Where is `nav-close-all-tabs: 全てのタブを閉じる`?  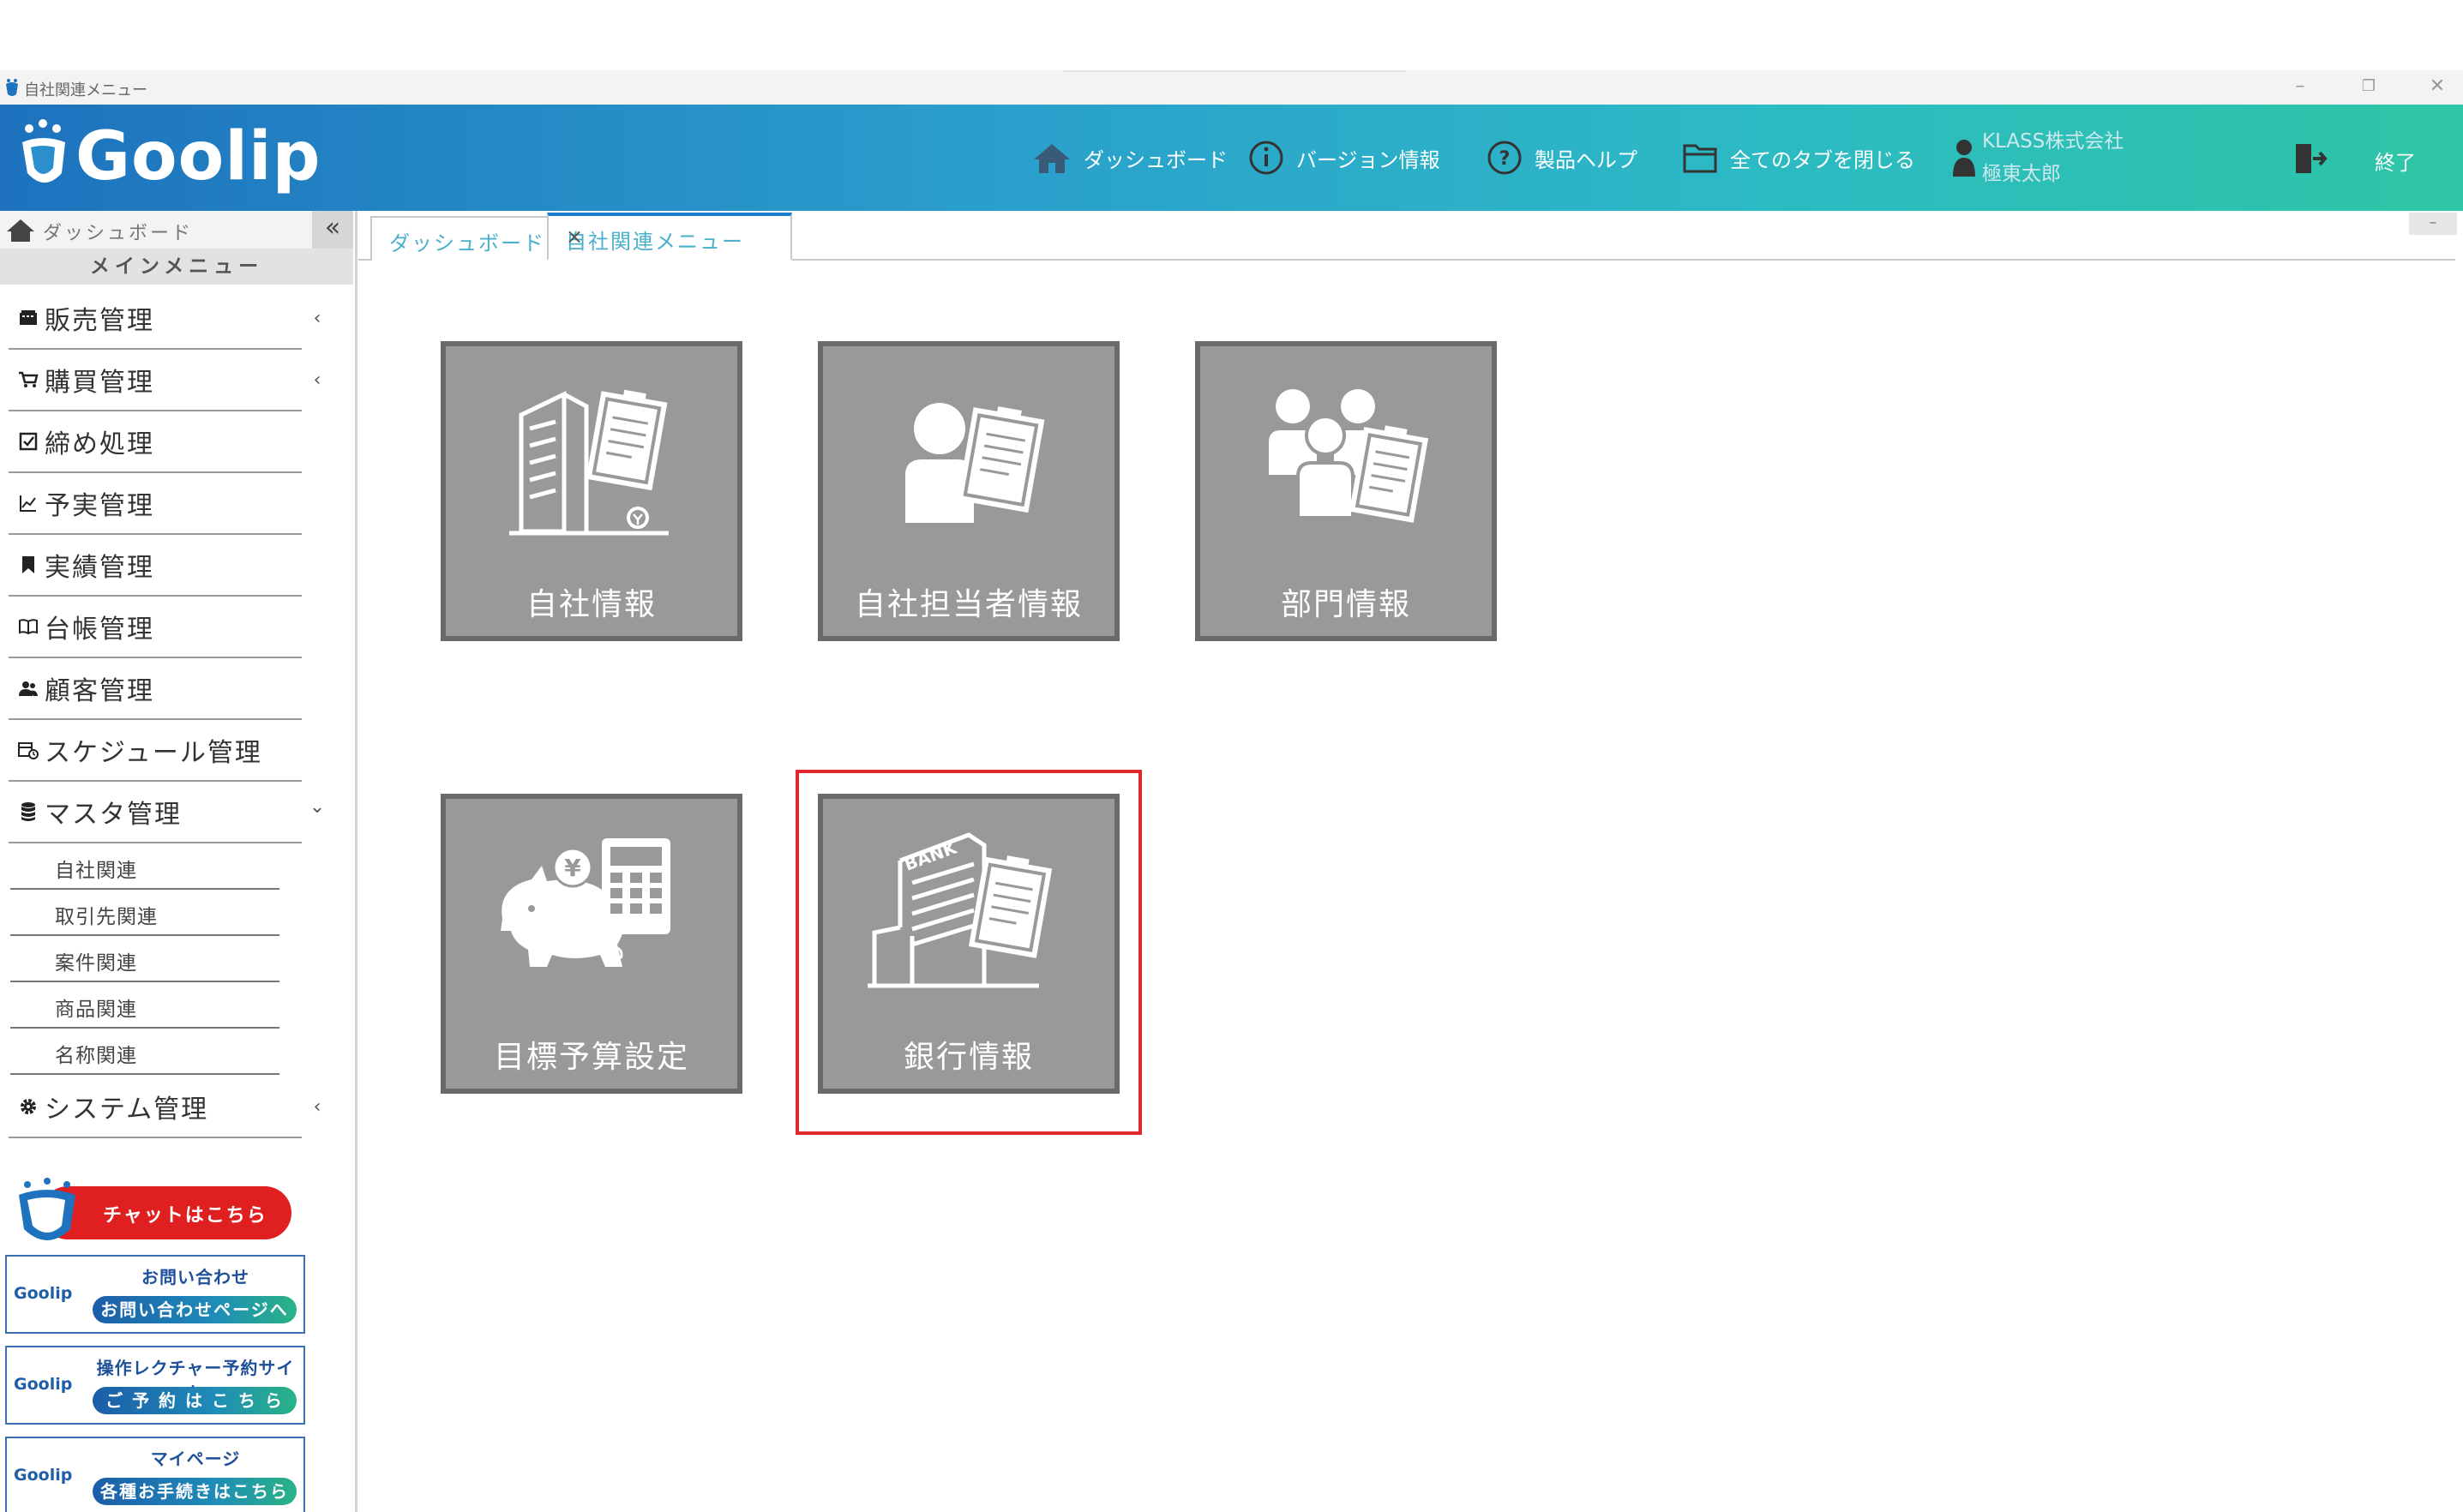 nav-close-all-tabs: 全てのタブを閉じる is located at coordinates (1798, 157).